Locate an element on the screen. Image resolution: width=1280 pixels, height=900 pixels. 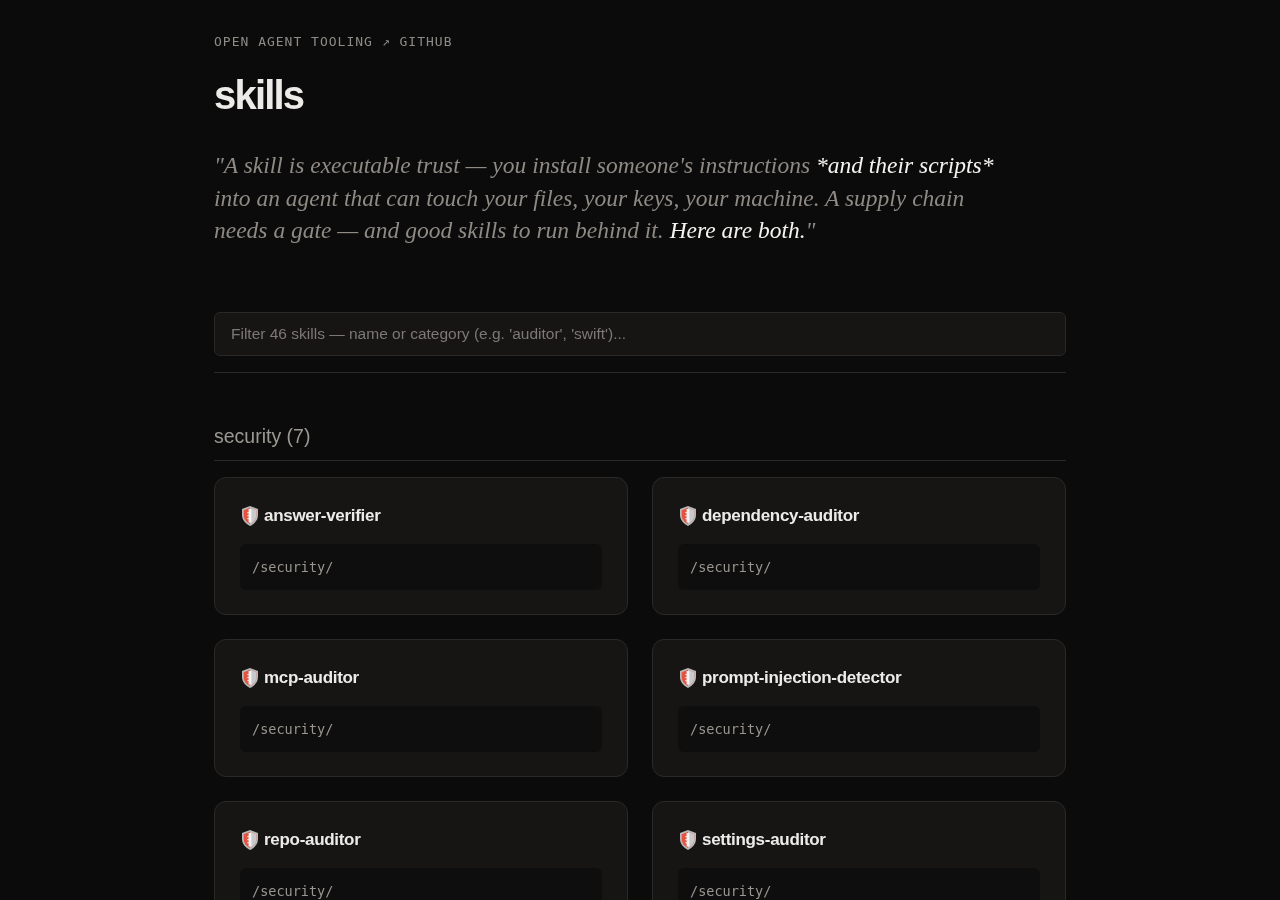
category-heading: security (7) is located at coordinates (640, 442).